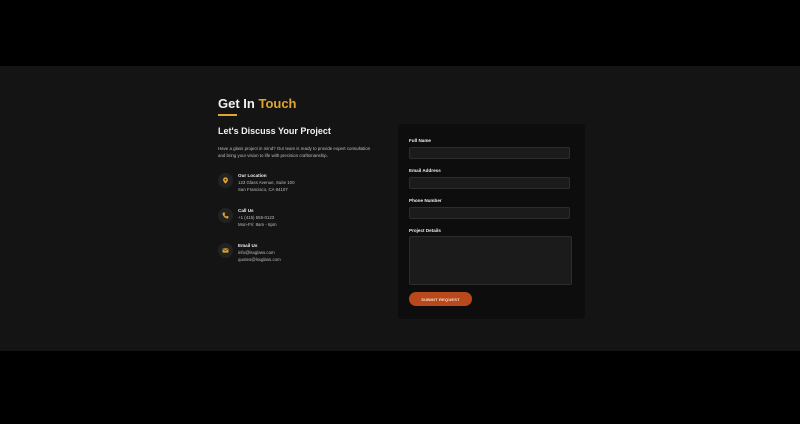  I want to click on heading-main: Get In, so click(236, 103).